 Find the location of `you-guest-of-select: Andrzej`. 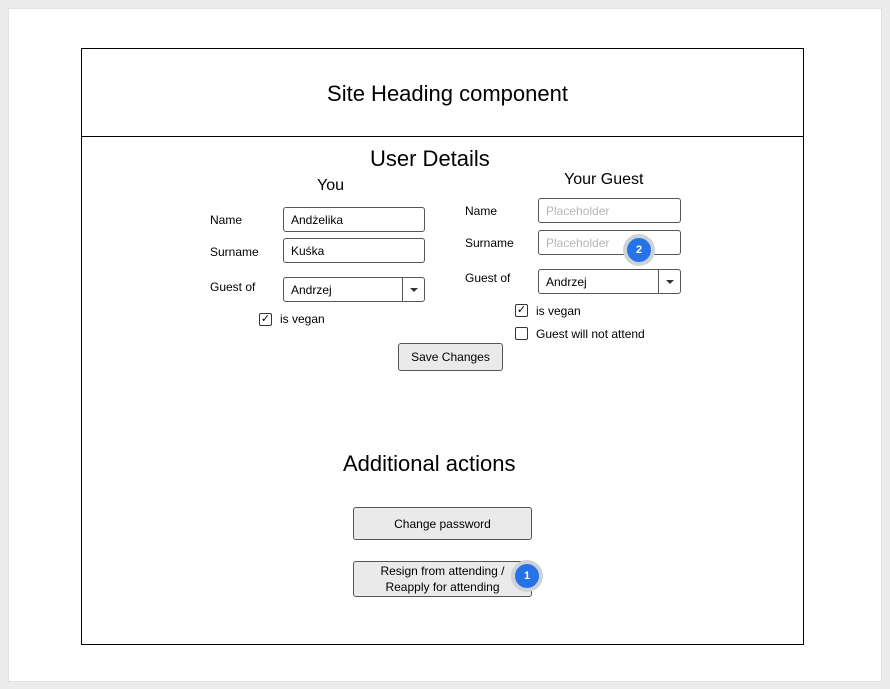

you-guest-of-select: Andrzej is located at coordinates (354, 289).